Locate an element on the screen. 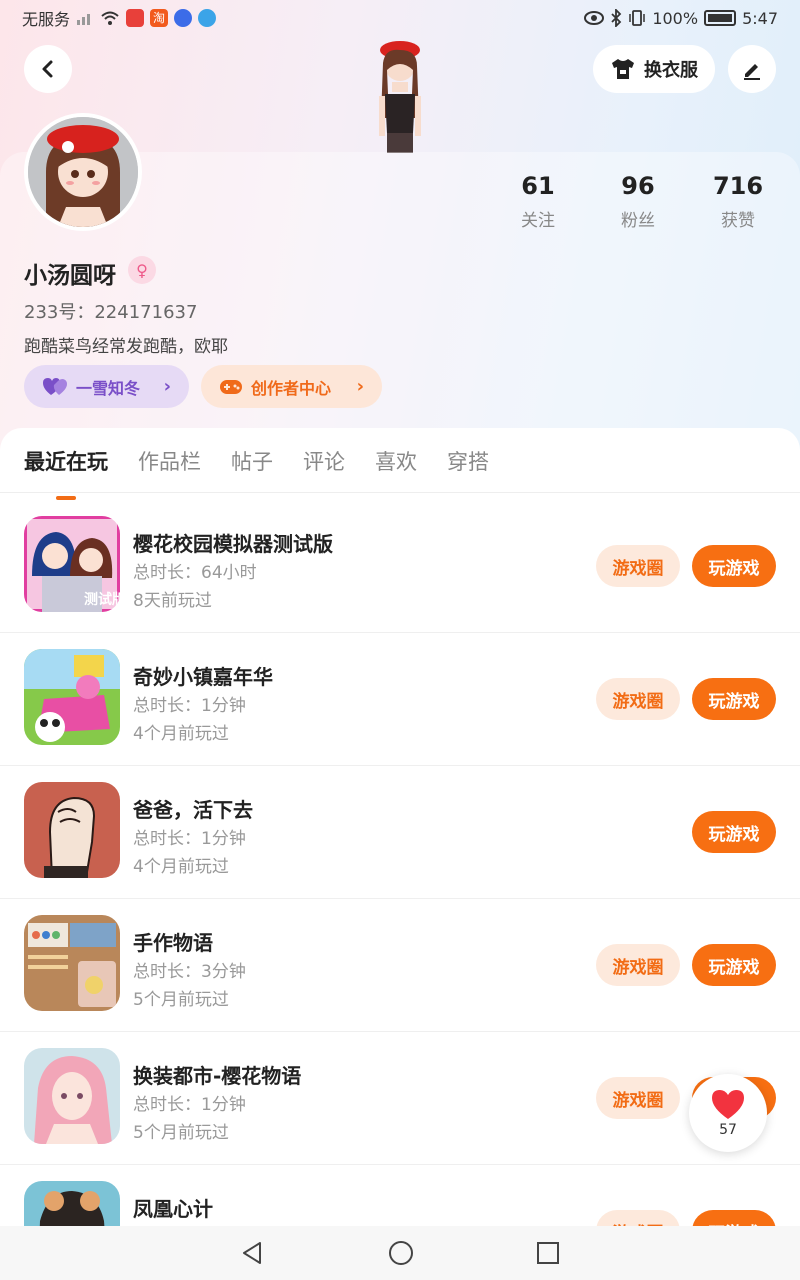 This screenshot has height=1280, width=800. back-icon is located at coordinates (47, 69).